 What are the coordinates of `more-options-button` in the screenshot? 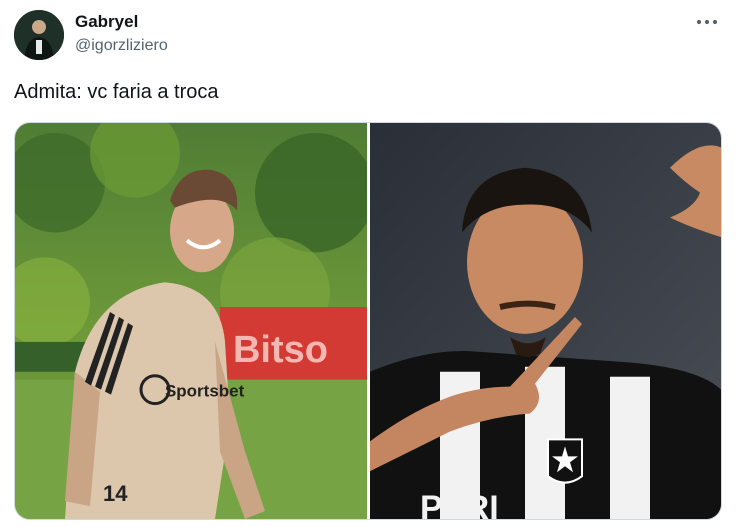 It's located at (707, 22).